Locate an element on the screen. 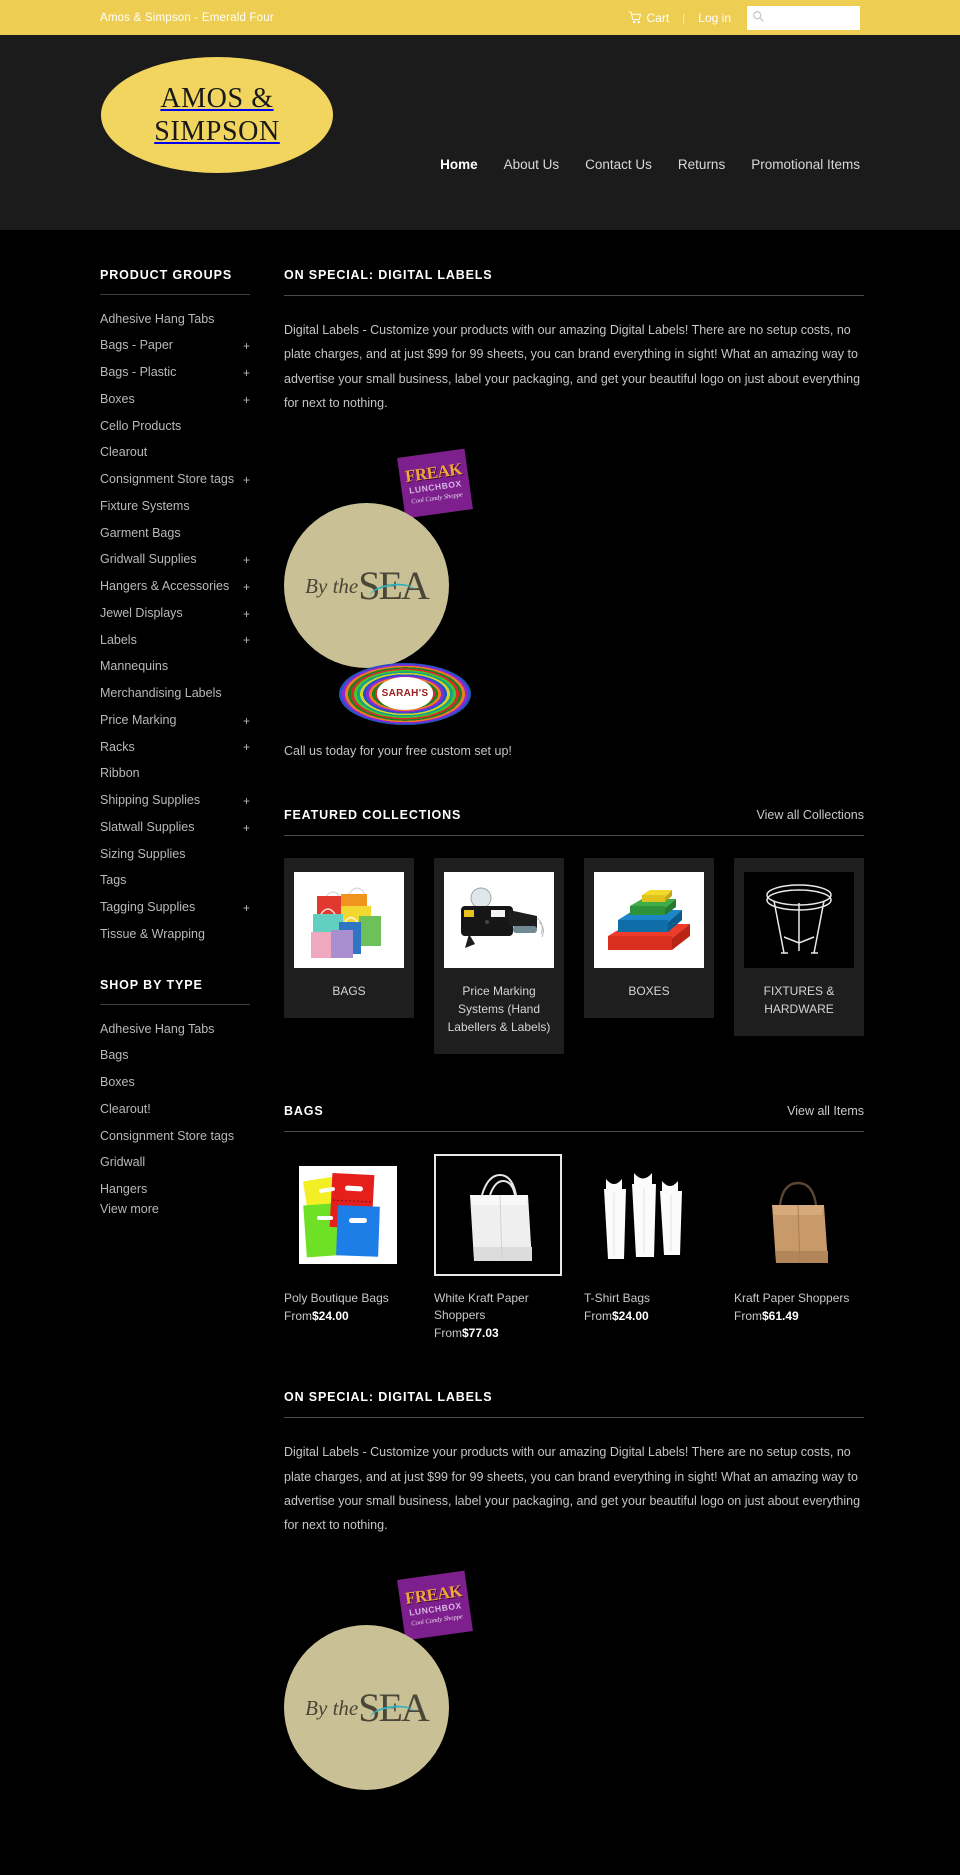  sidebar-item-label: Hangers is located at coordinates (126, 1190).